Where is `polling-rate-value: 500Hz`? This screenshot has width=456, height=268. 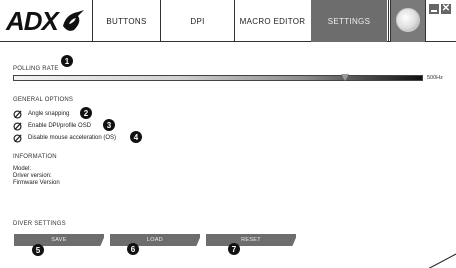
polling-rate-value: 500Hz is located at coordinates (435, 78).